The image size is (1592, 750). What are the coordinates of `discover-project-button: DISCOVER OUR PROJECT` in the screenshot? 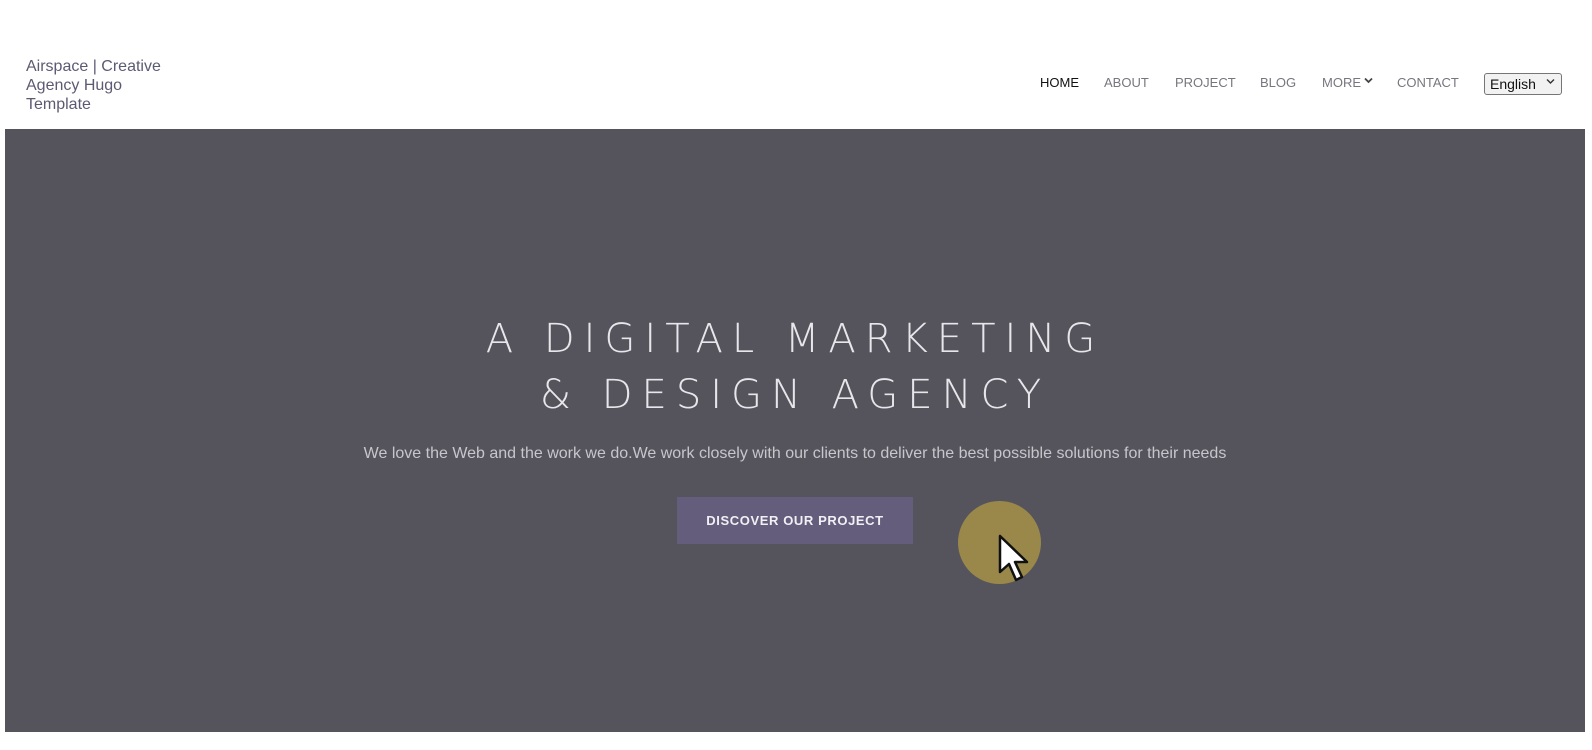 It's located at (795, 520).